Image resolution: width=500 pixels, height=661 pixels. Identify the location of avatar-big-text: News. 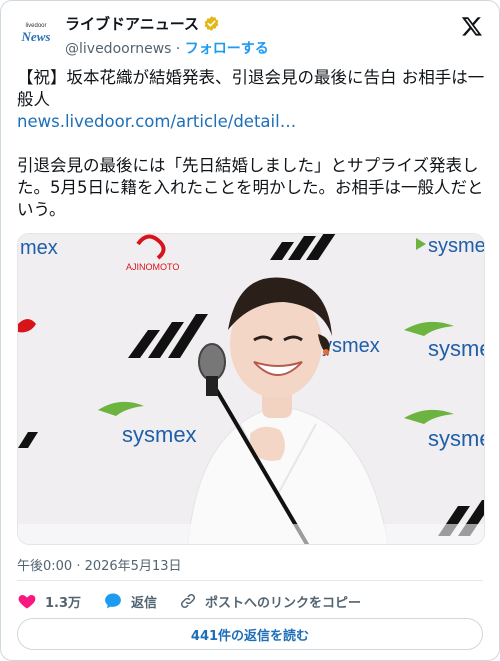
(36, 36).